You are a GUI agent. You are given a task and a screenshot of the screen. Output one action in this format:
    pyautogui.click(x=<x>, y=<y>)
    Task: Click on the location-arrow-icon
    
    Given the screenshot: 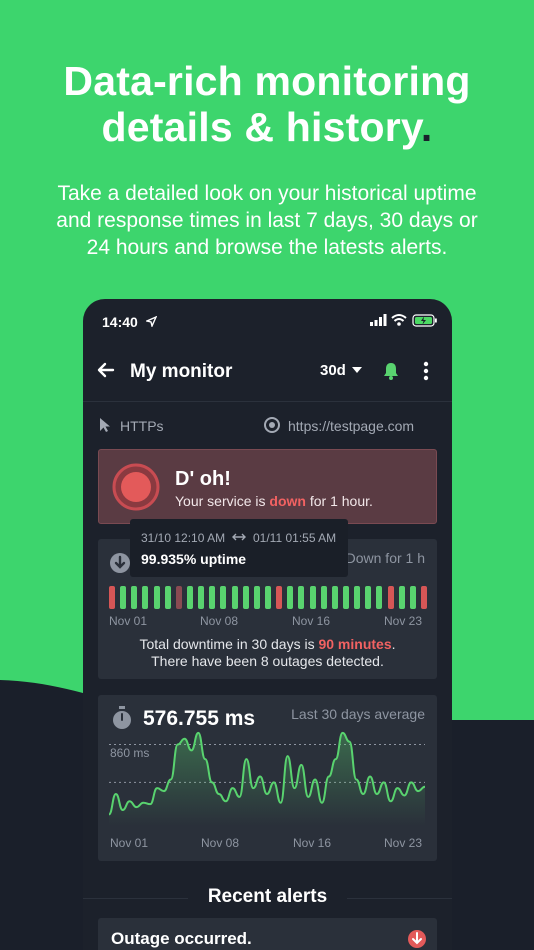 What is the action you would take?
    pyautogui.click(x=151, y=321)
    